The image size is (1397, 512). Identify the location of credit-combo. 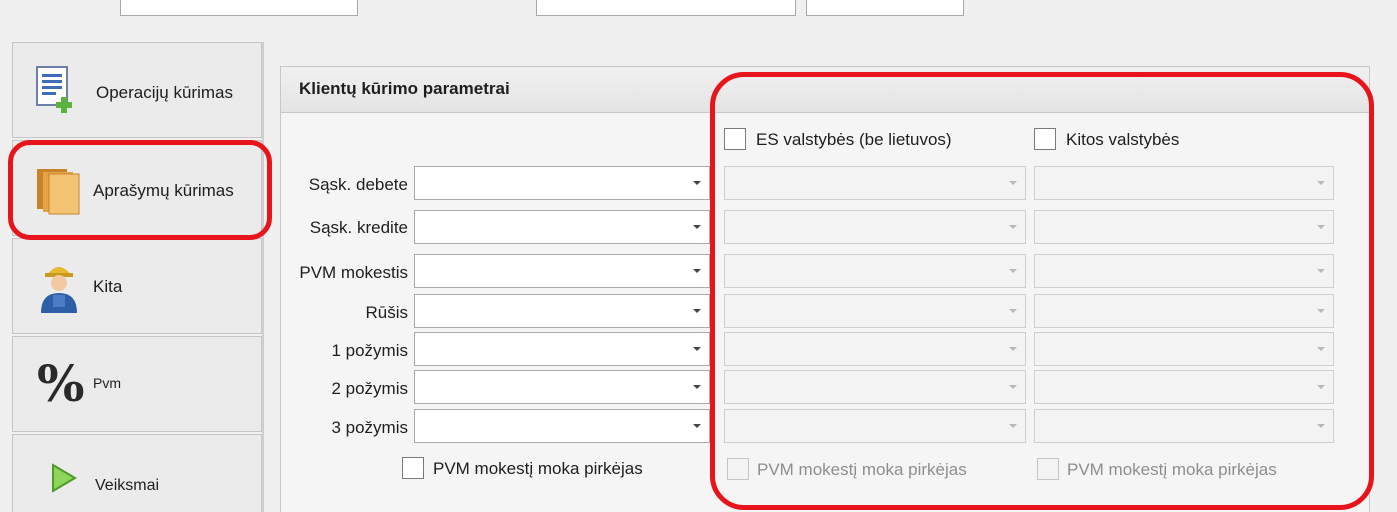
(562, 227).